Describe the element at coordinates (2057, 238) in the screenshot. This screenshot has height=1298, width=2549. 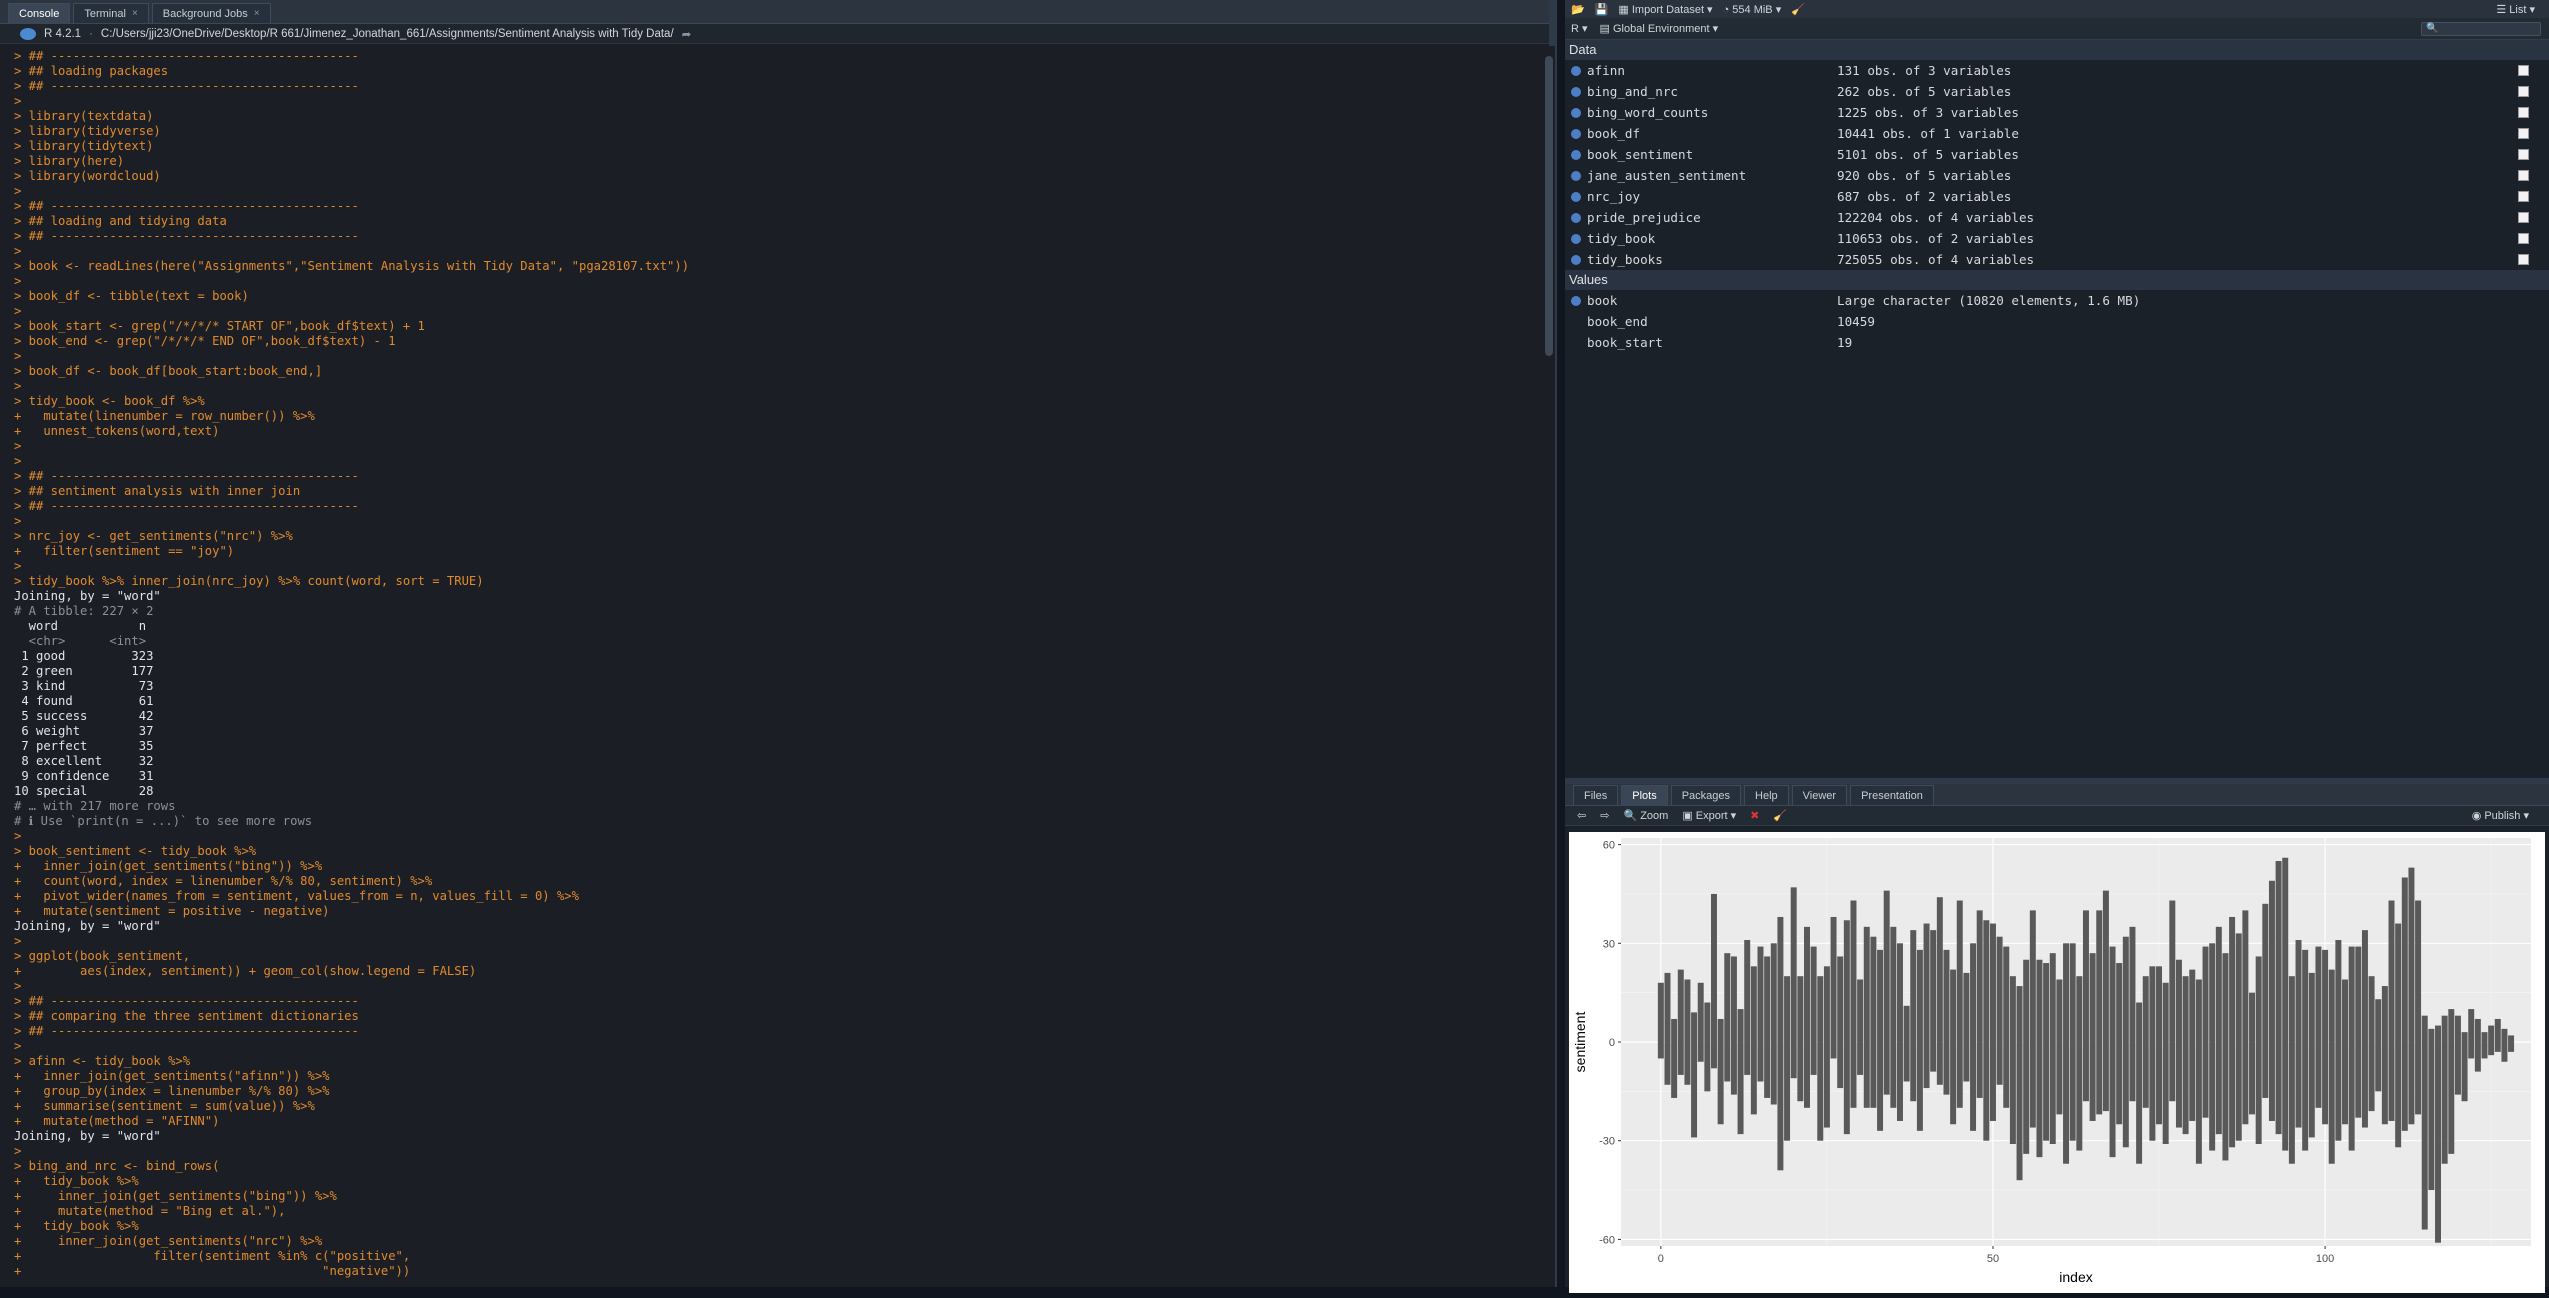
I see `env-row-tidy-book: tidy_book 110653 obs. of 2 variables` at that location.